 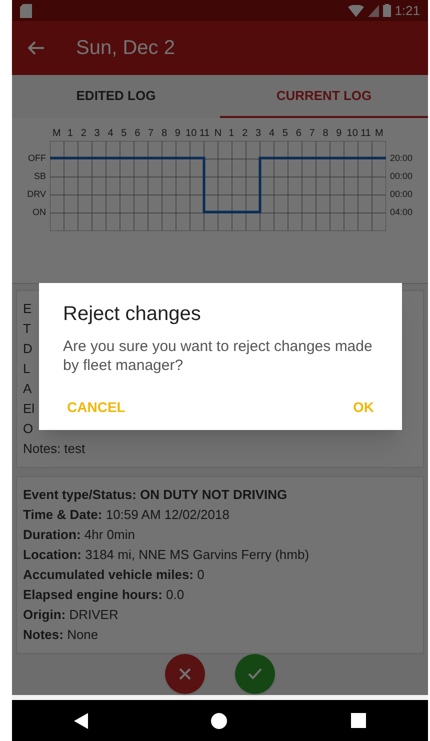 I want to click on hour-label: N, so click(x=218, y=133).